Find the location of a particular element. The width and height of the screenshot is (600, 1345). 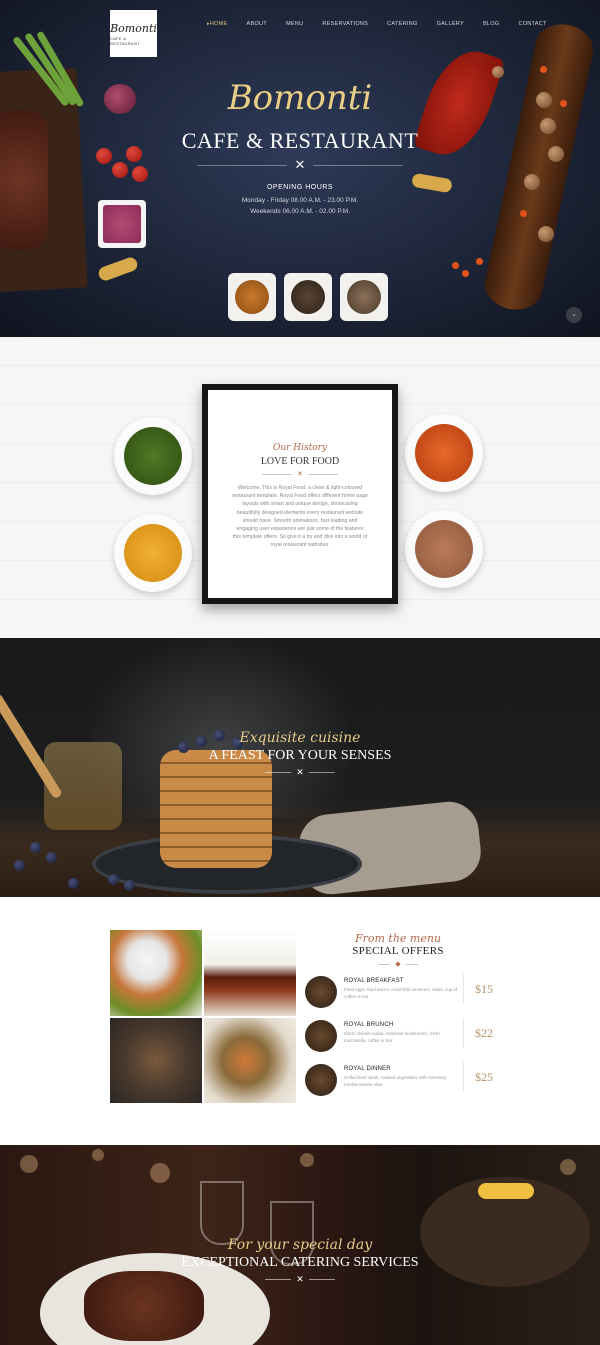

site-logo: Bomonti CAFE & RESTAURANT is located at coordinates (133, 33).